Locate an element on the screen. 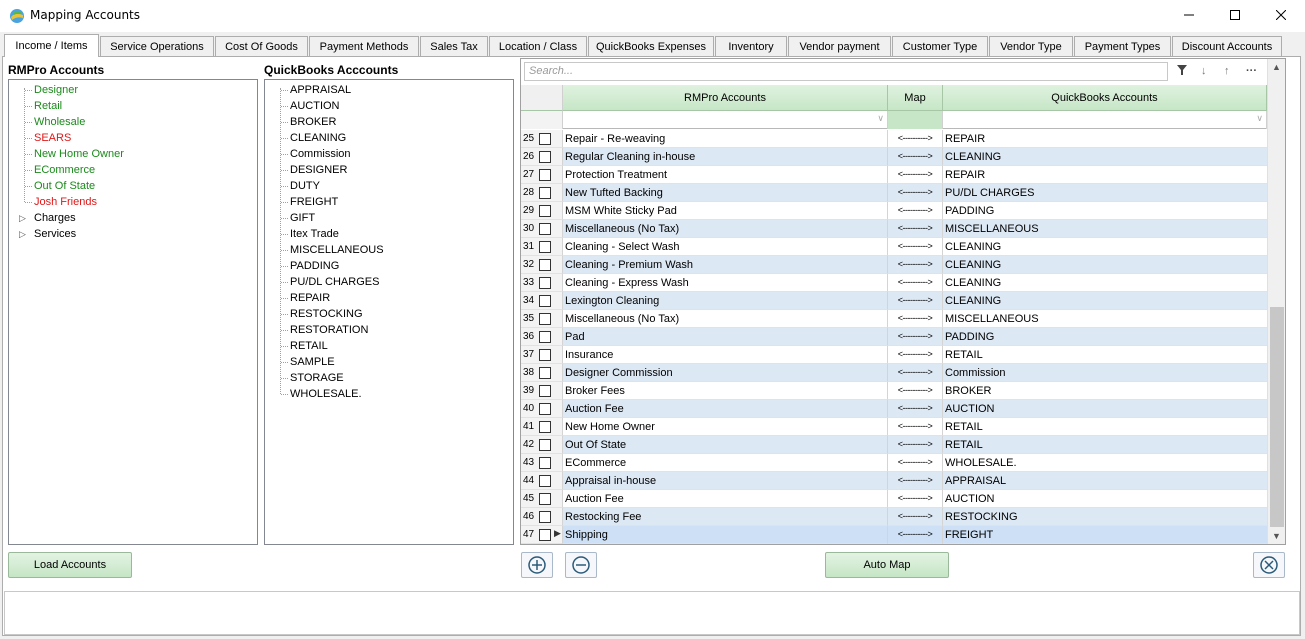 This screenshot has height=639, width=1305. column-header-map: Map is located at coordinates (915, 98).